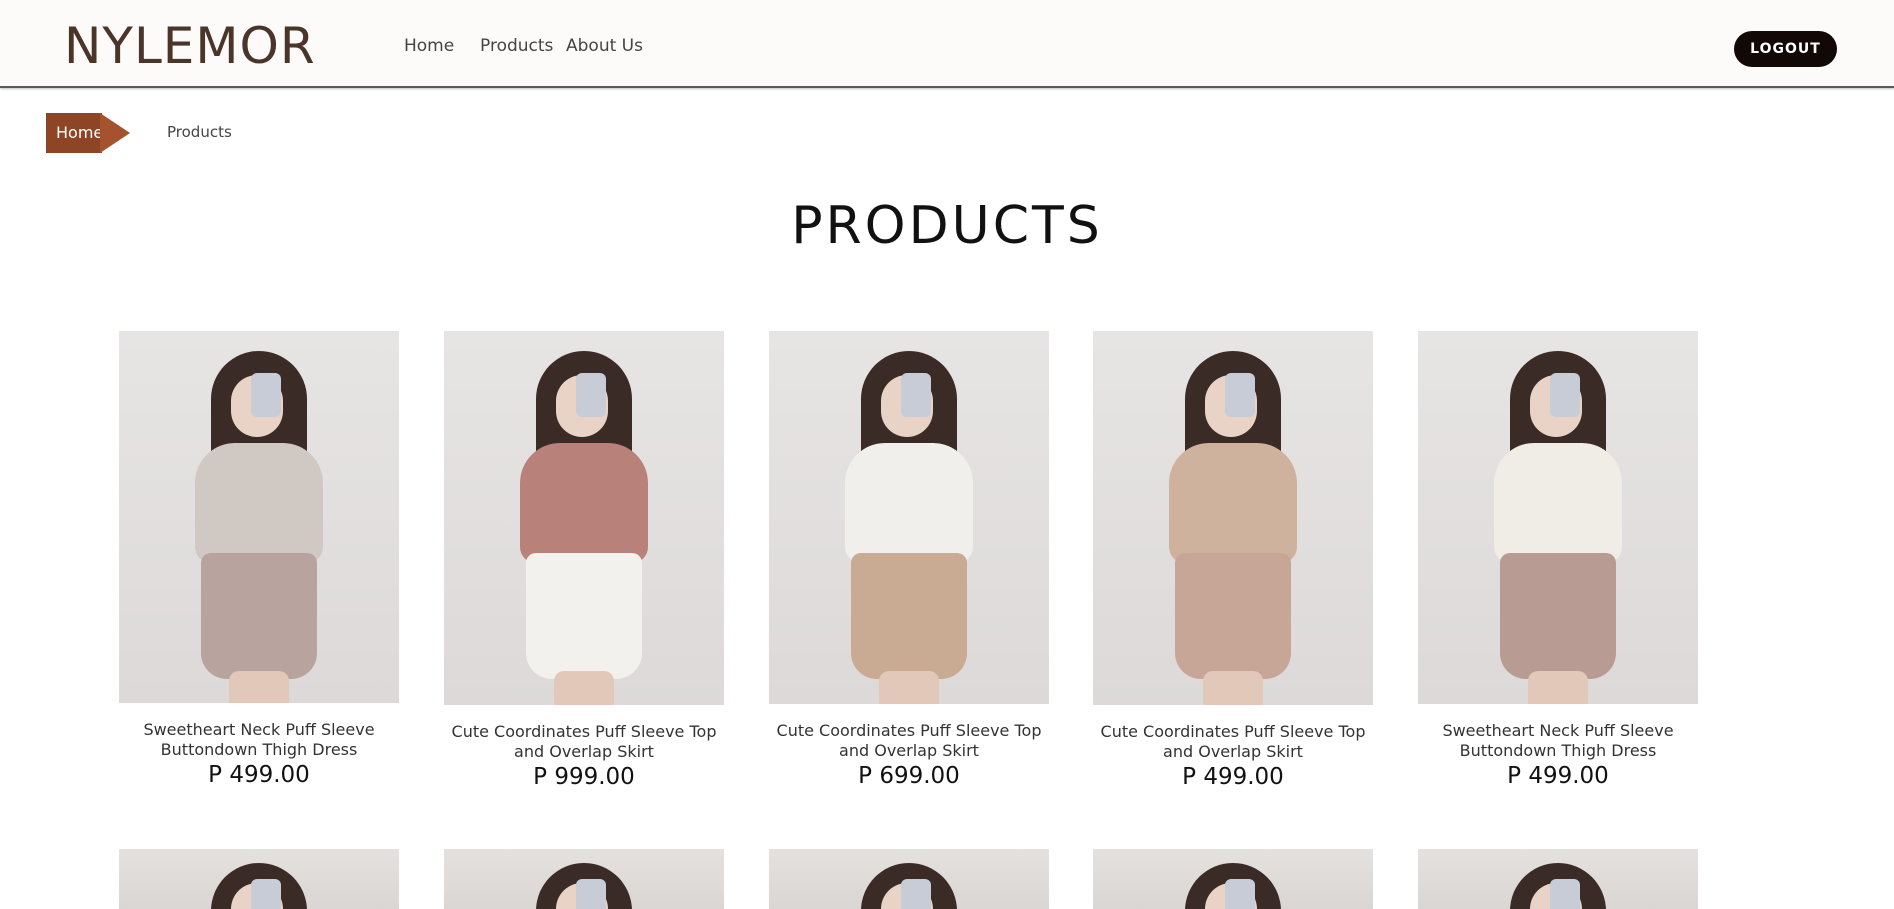 The width and height of the screenshot is (1894, 909). Describe the element at coordinates (190, 46) in the screenshot. I see `brand-logo: NYLEMOR` at that location.